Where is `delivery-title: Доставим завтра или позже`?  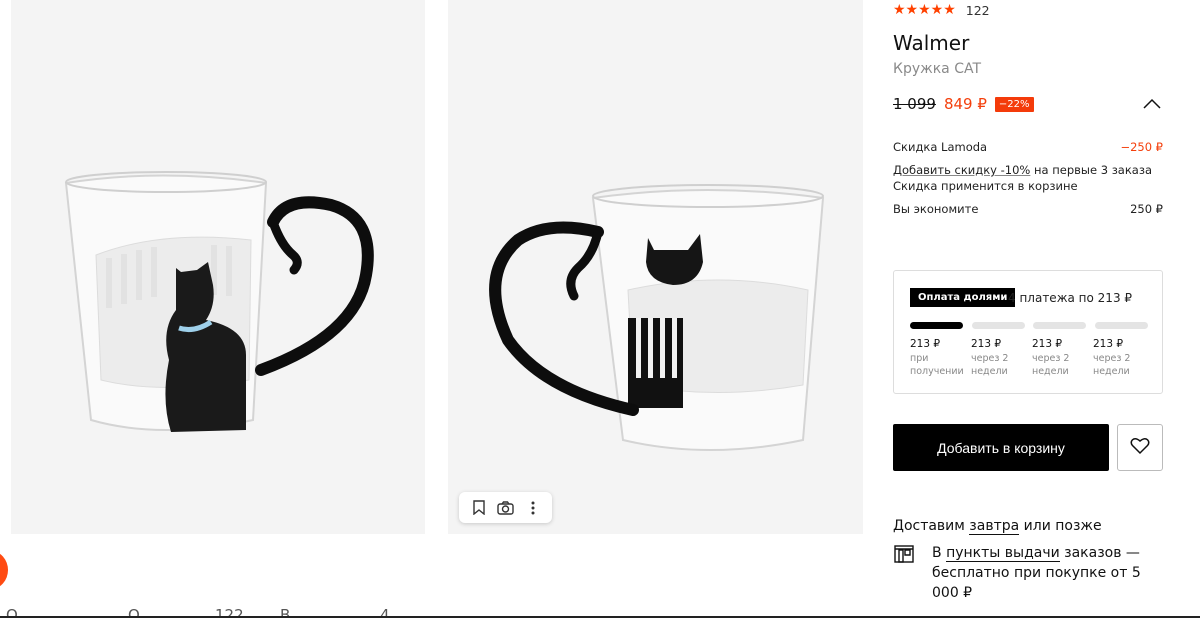 delivery-title: Доставим завтра или позже is located at coordinates (997, 526).